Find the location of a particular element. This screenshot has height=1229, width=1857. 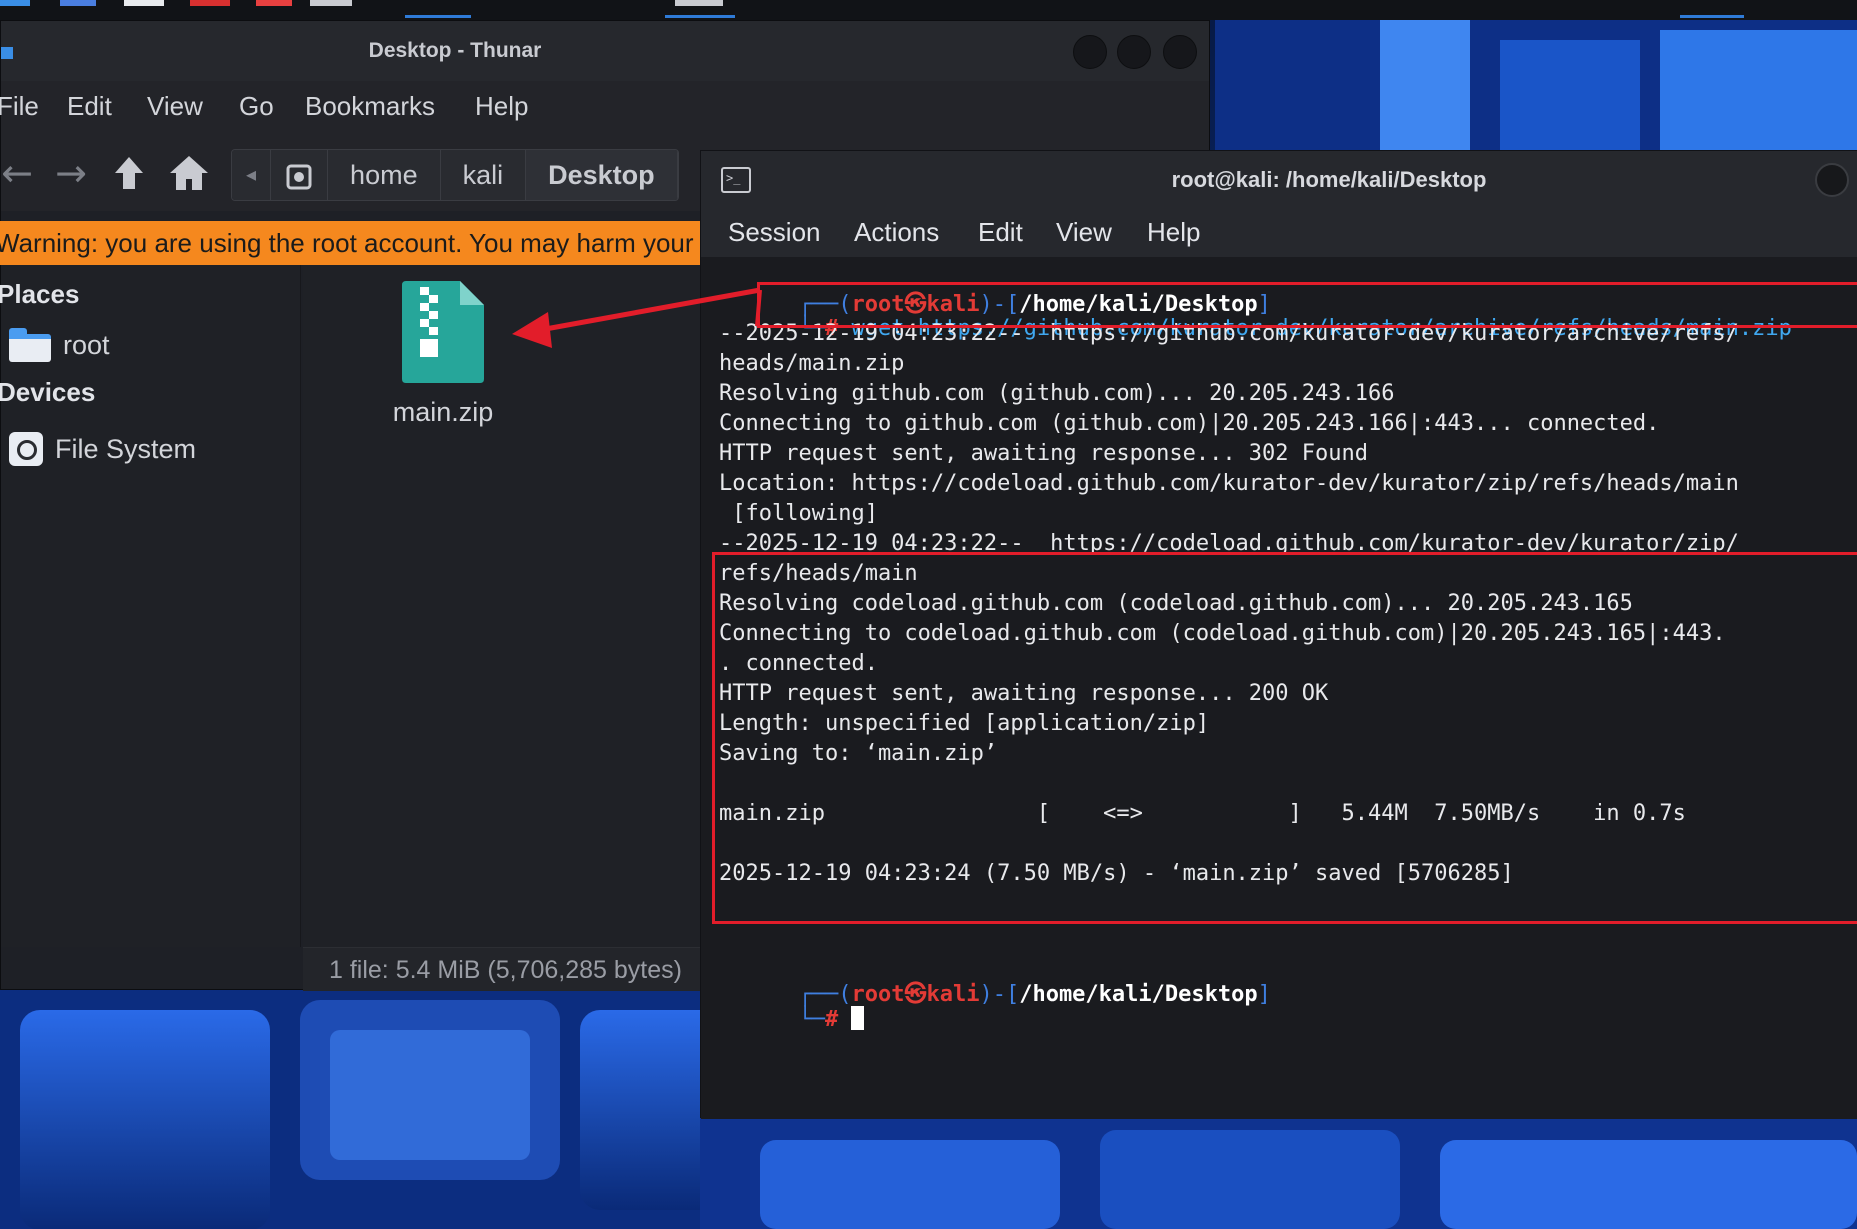

sidebar-item-file-system: File System is located at coordinates (102, 449).